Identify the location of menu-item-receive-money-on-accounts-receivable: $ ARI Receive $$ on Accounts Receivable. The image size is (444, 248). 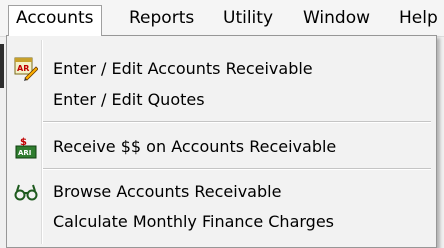
(221, 147).